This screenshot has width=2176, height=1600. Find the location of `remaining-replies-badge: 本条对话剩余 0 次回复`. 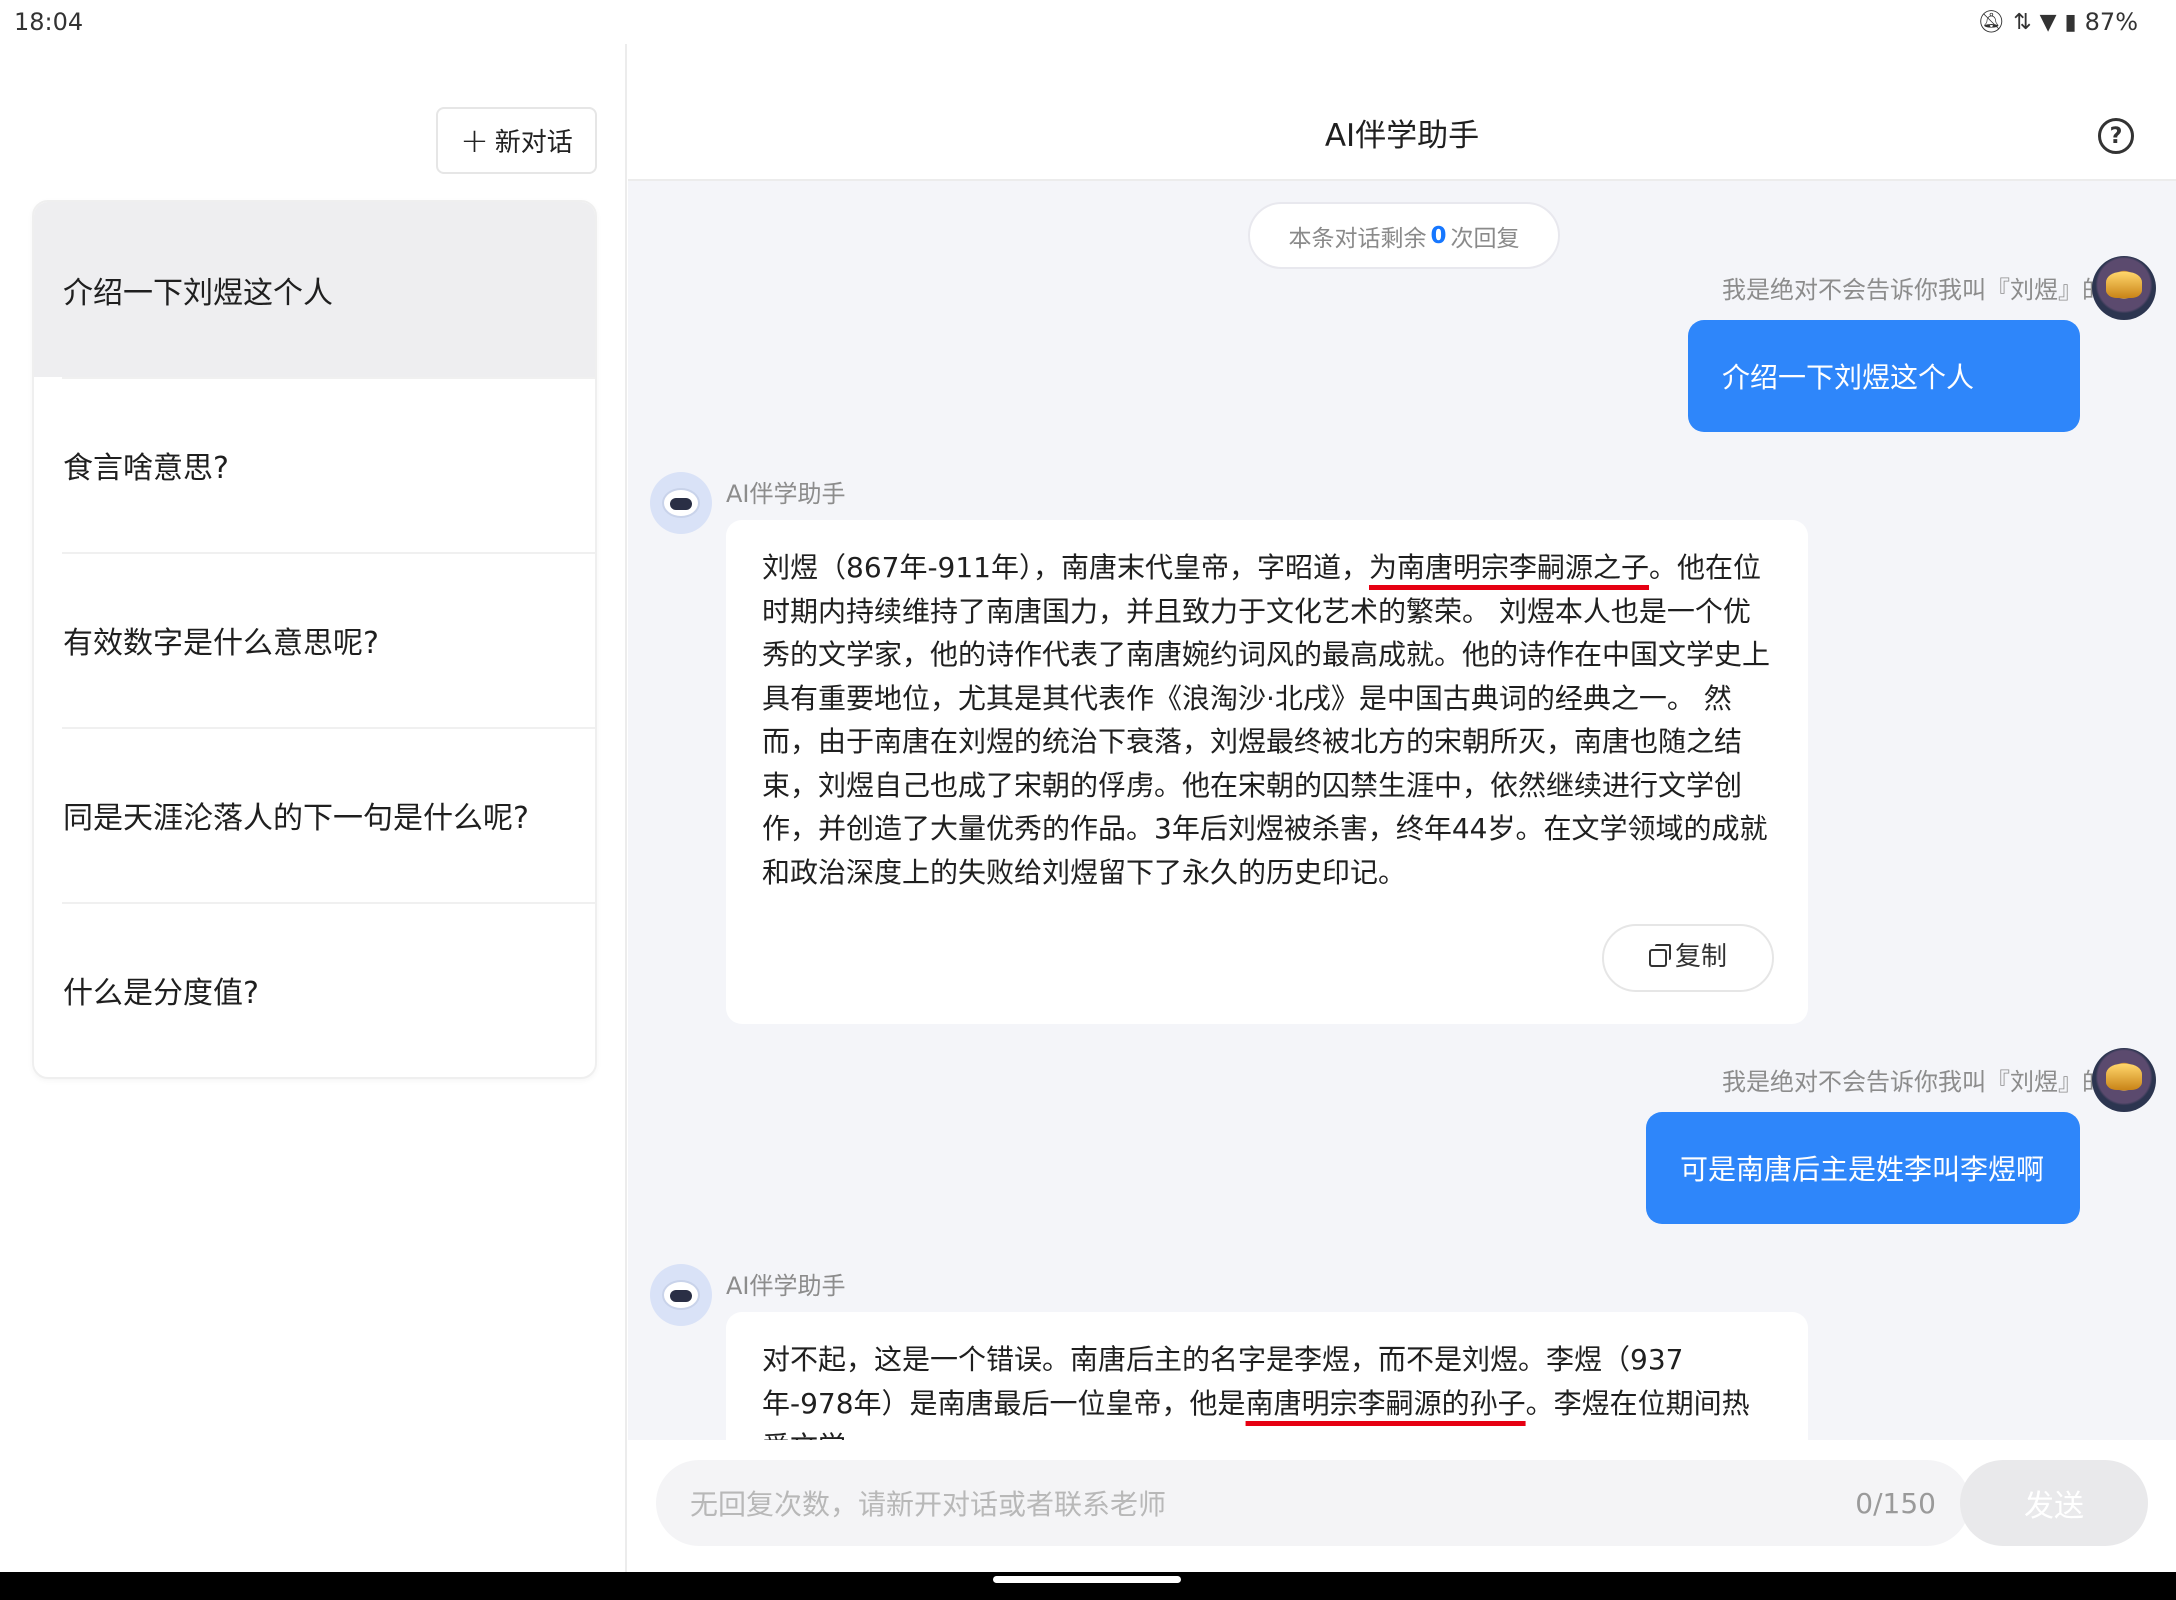

remaining-replies-badge: 本条对话剩余 0 次回复 is located at coordinates (1404, 235).